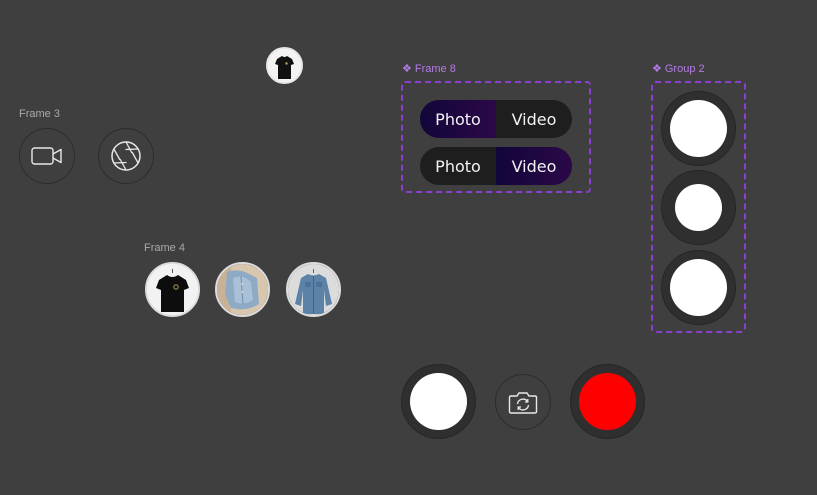  I want to click on record-button, so click(607, 401).